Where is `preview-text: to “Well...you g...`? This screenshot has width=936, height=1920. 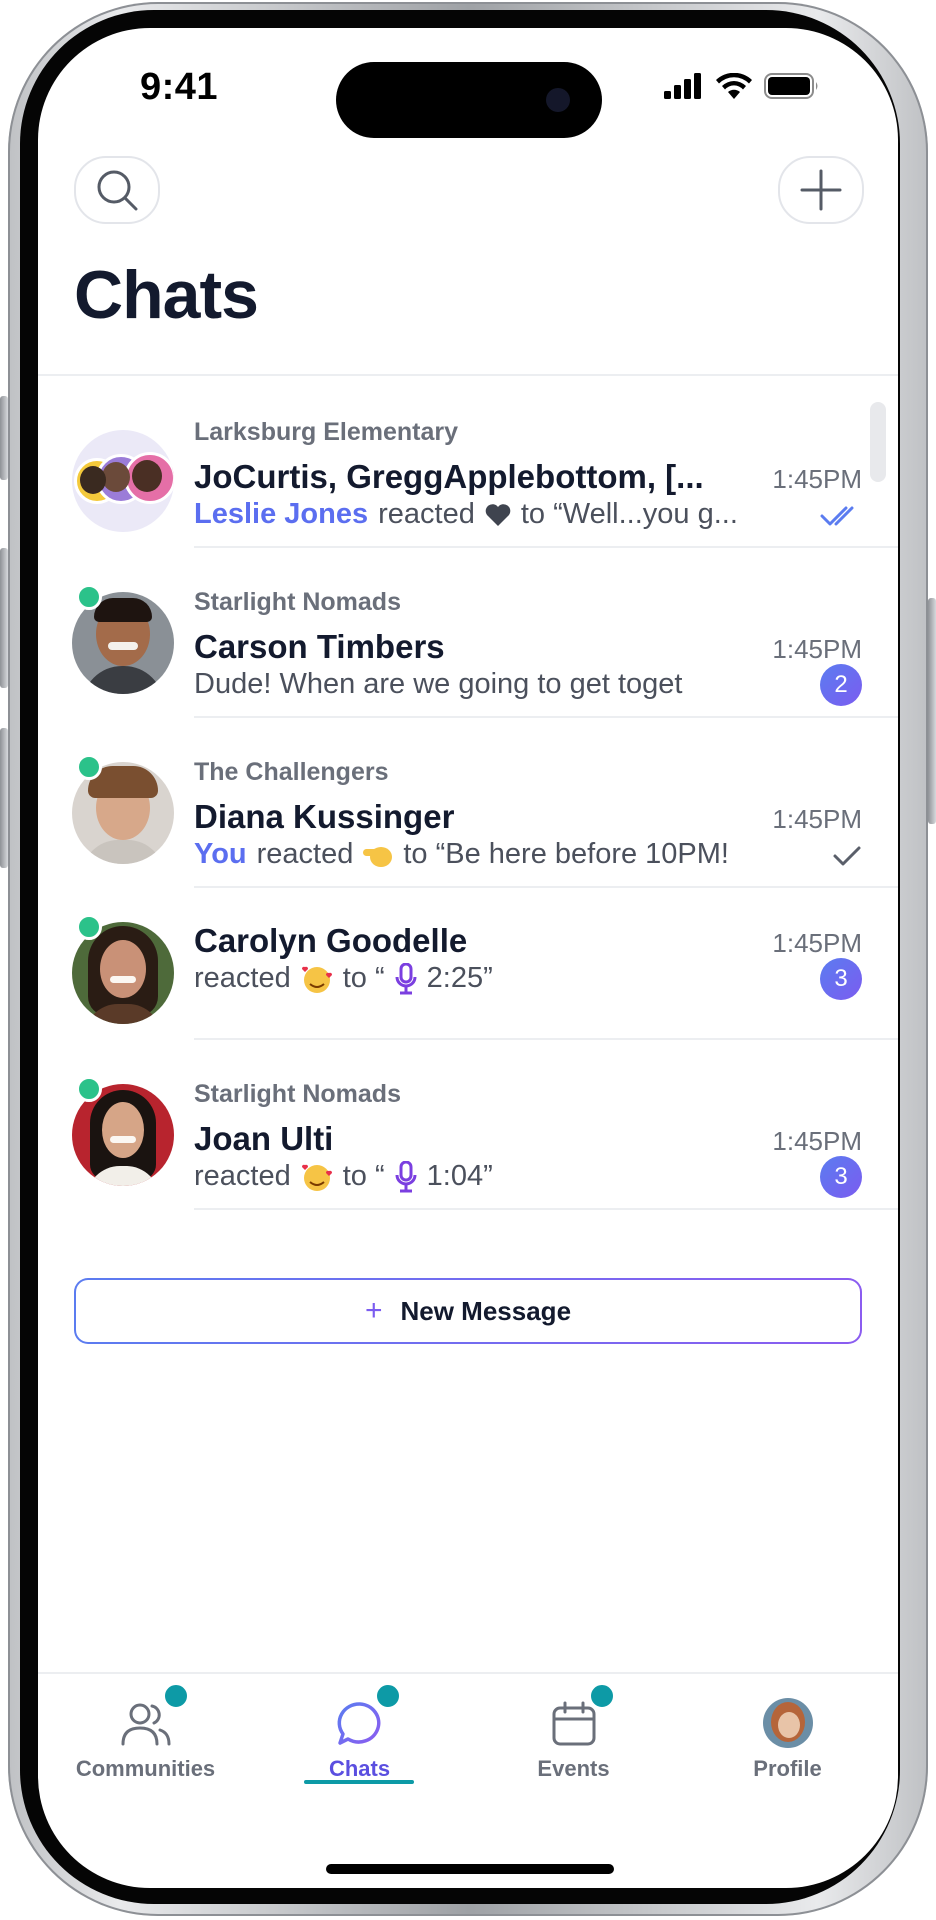
preview-text: to “Well...you g... is located at coordinates (629, 514).